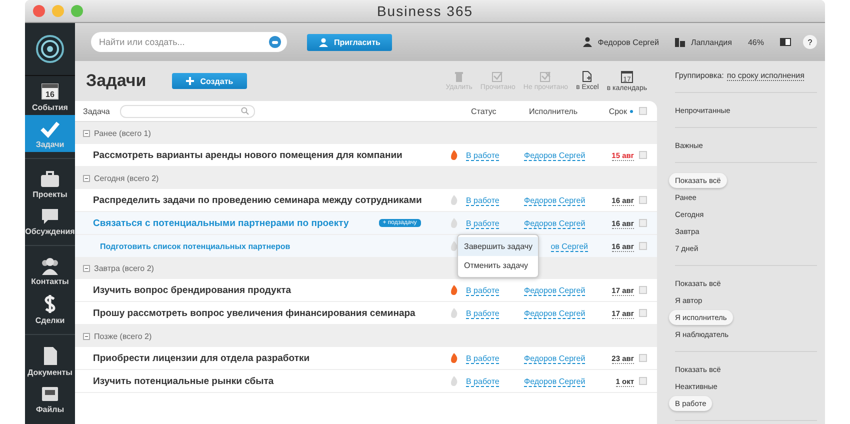 This screenshot has height=424, width=850. What do you see at coordinates (50, 129) in the screenshot?
I see `check-icon` at bounding box center [50, 129].